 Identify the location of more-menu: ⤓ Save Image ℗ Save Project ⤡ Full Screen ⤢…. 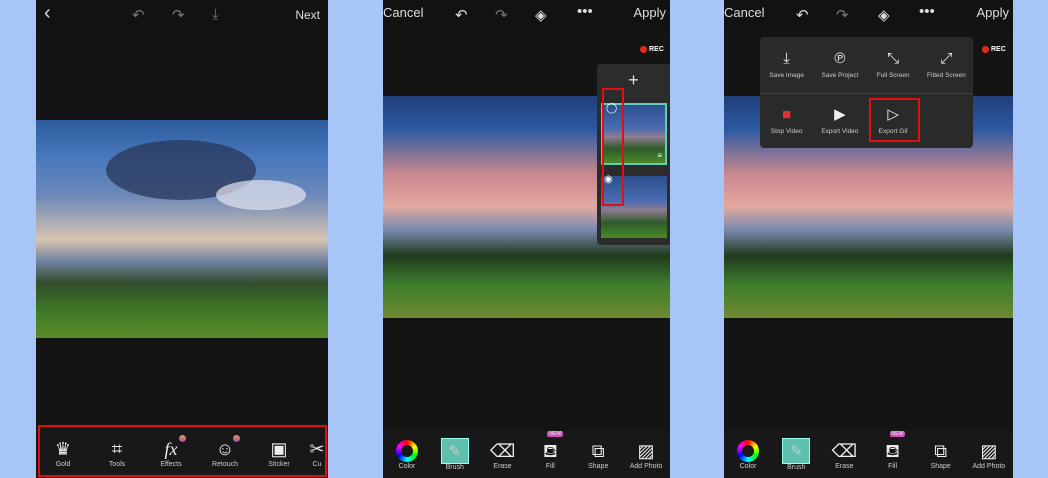
(866, 92).